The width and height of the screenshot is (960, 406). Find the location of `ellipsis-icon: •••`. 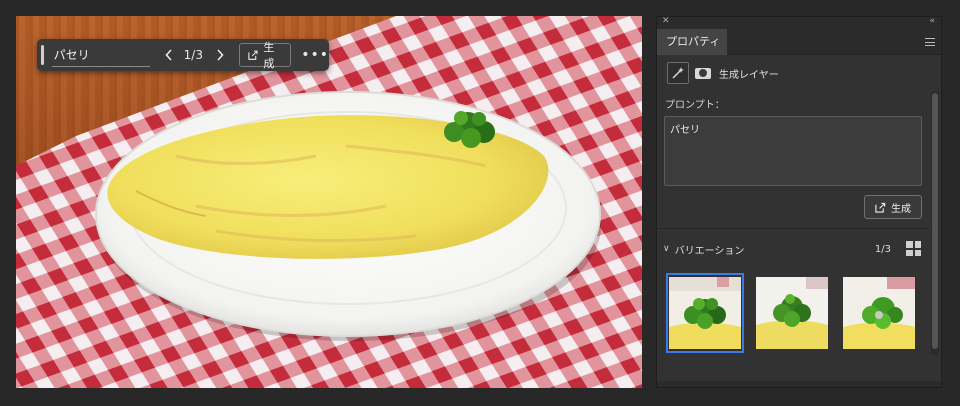

ellipsis-icon: ••• is located at coordinates (315, 55).